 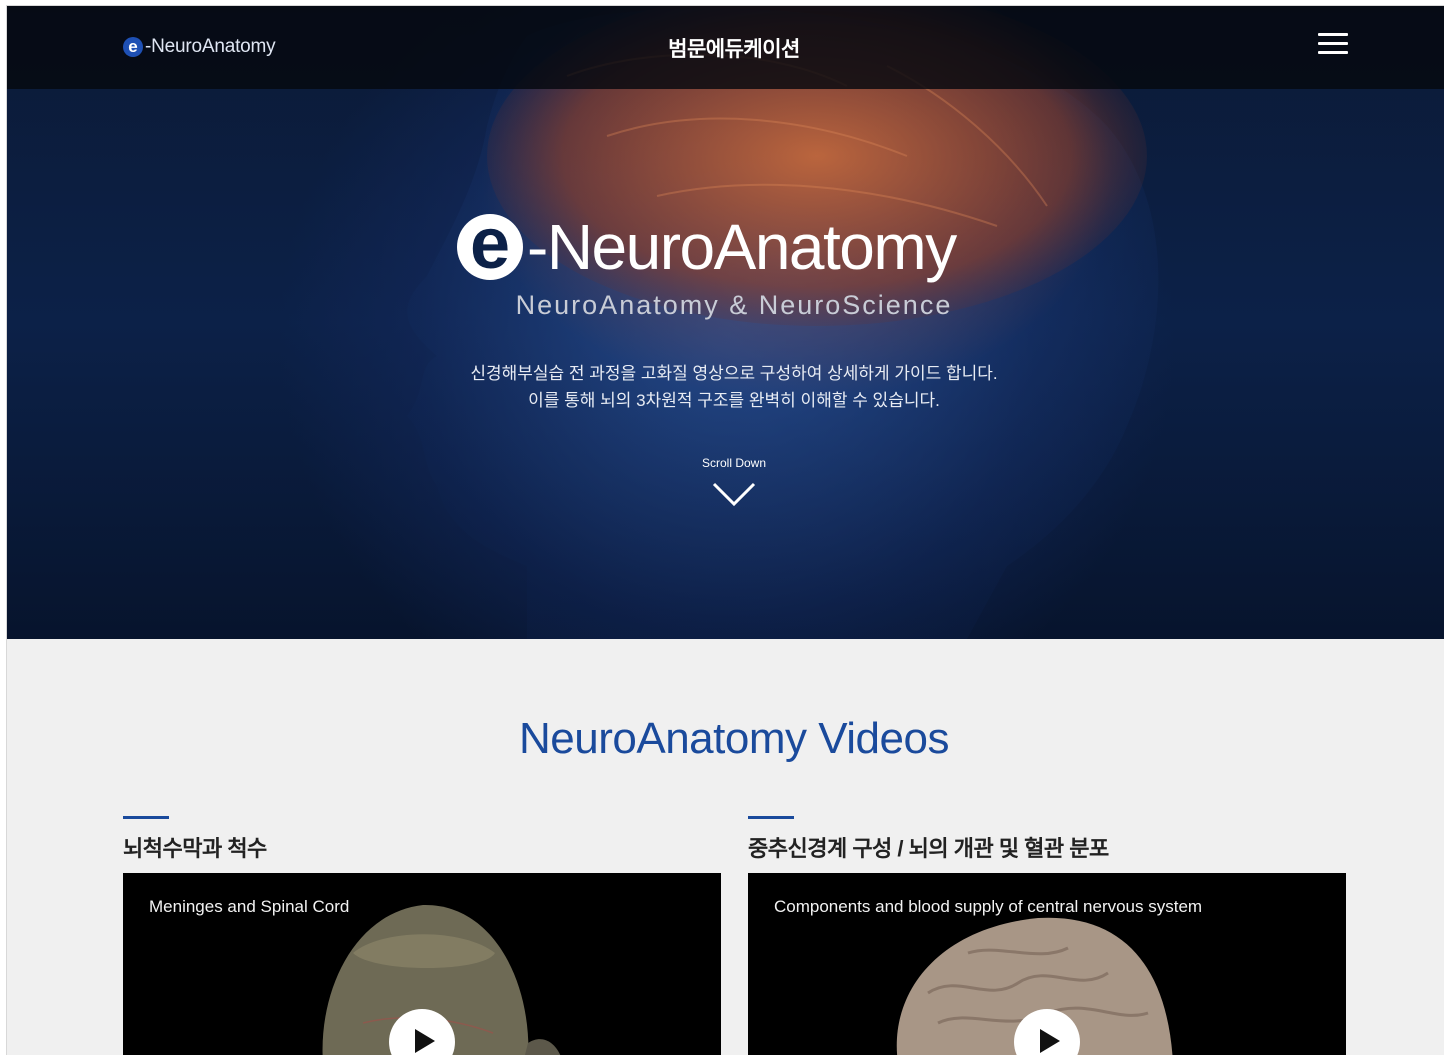 What do you see at coordinates (734, 400) in the screenshot?
I see `hero-description-line: 이를 통해 뇌의 3차원적 구조를 완벽히 이해할 수 있습니다.` at bounding box center [734, 400].